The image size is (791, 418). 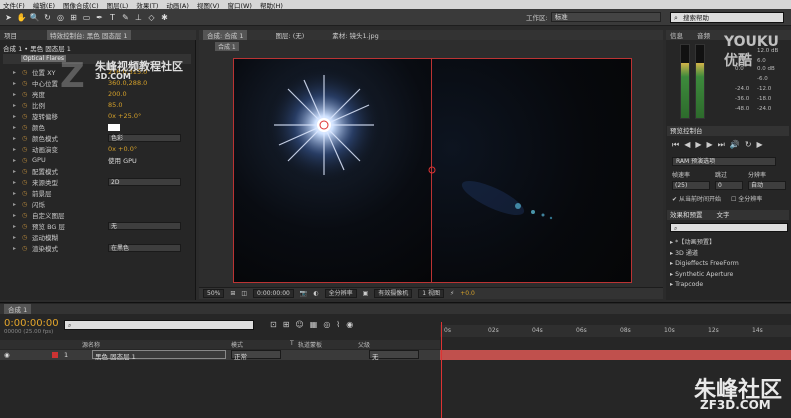 What do you see at coordinates (55, 355) in the screenshot?
I see `layer-color-swatch` at bounding box center [55, 355].